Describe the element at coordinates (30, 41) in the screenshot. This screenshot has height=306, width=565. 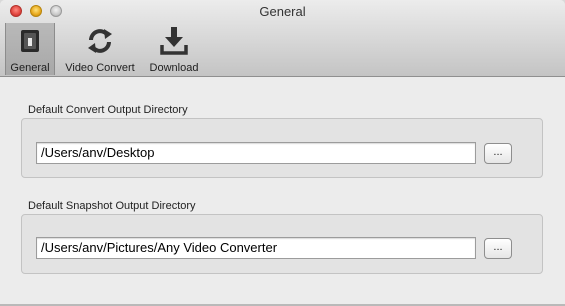
I see `general-switch-icon` at that location.